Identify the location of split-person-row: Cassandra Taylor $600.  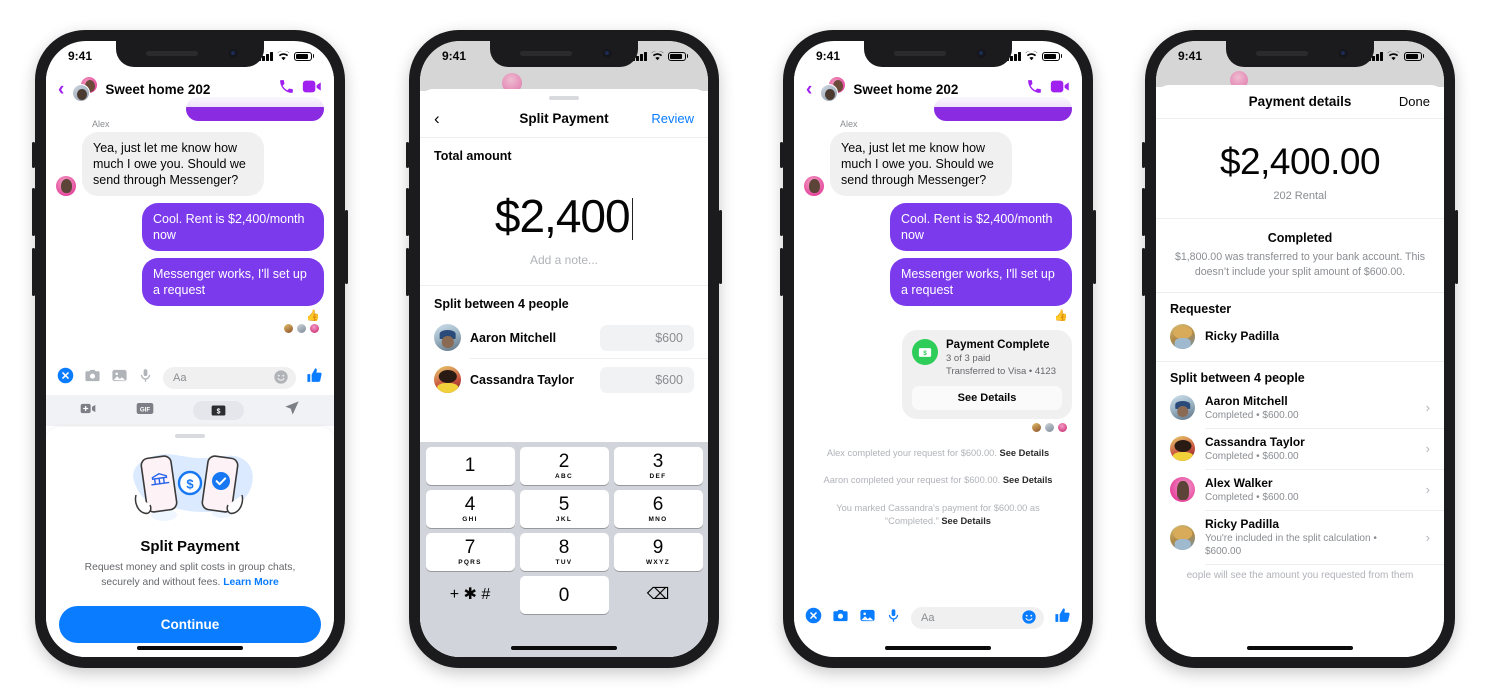
(564, 379).